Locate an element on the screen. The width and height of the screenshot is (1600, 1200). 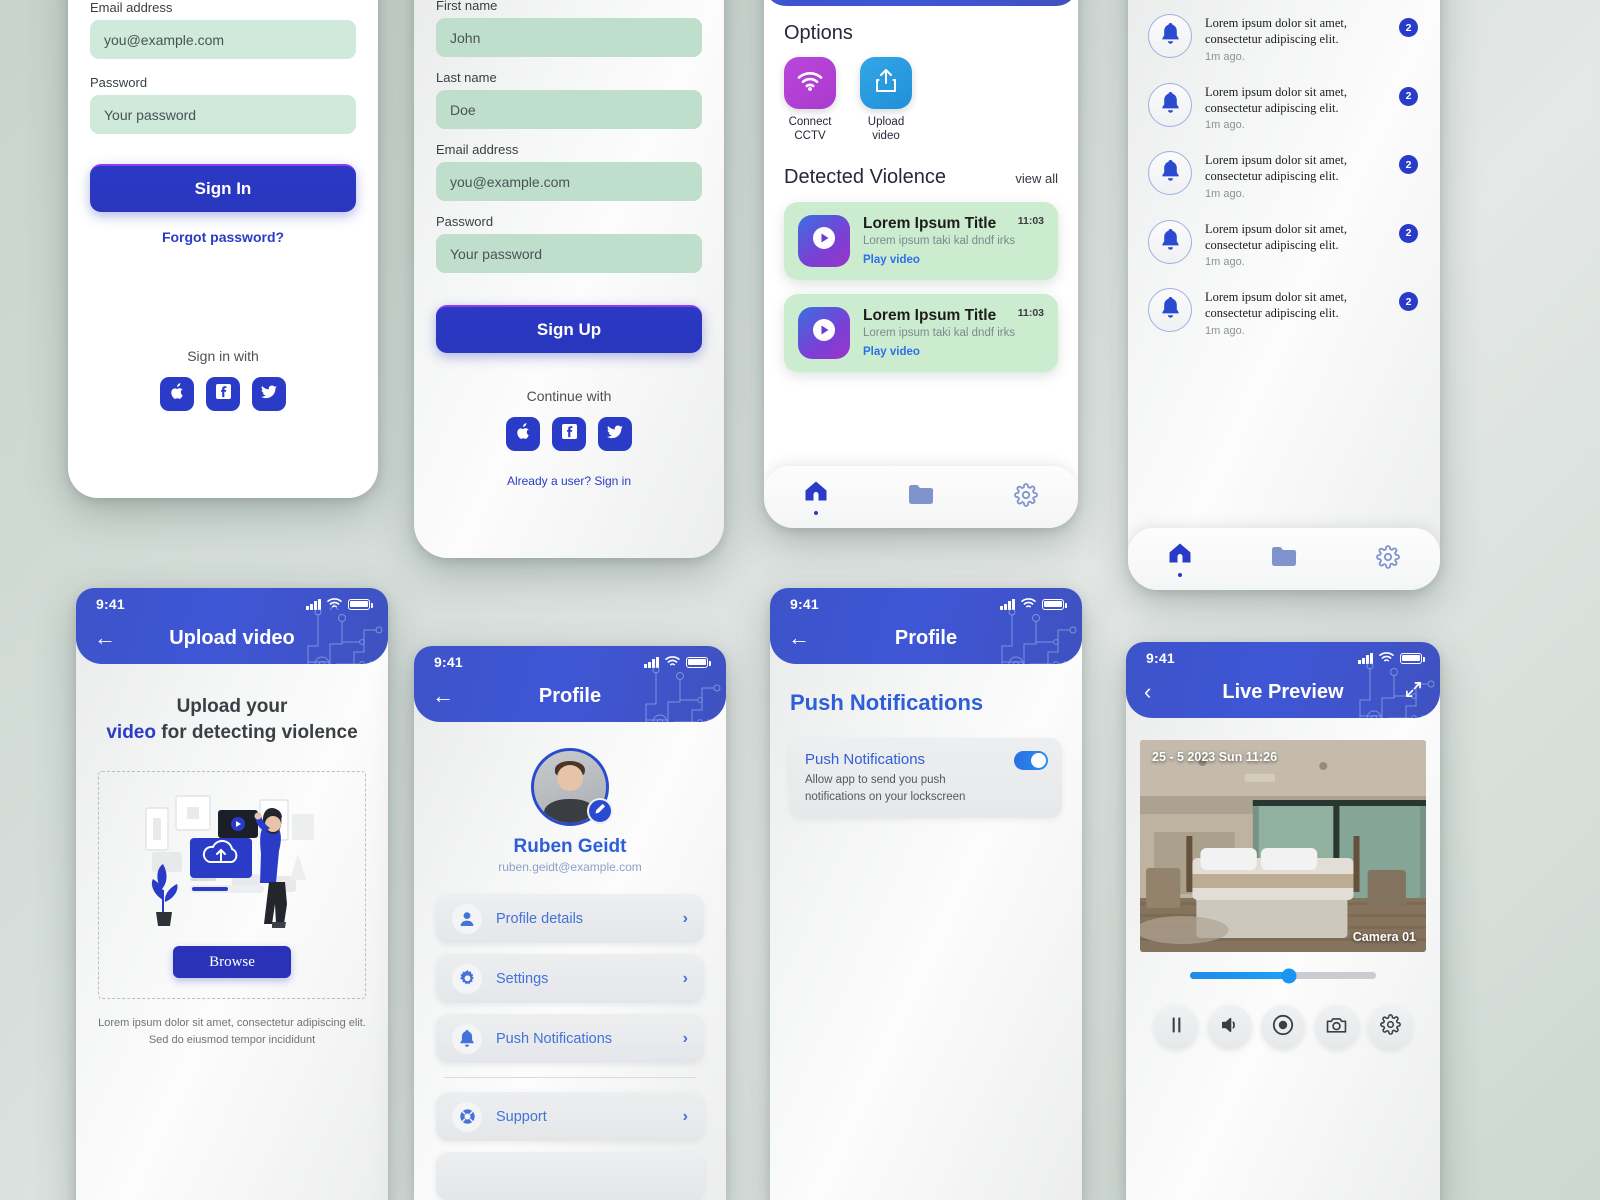
slider-fill is located at coordinates (1239, 975).